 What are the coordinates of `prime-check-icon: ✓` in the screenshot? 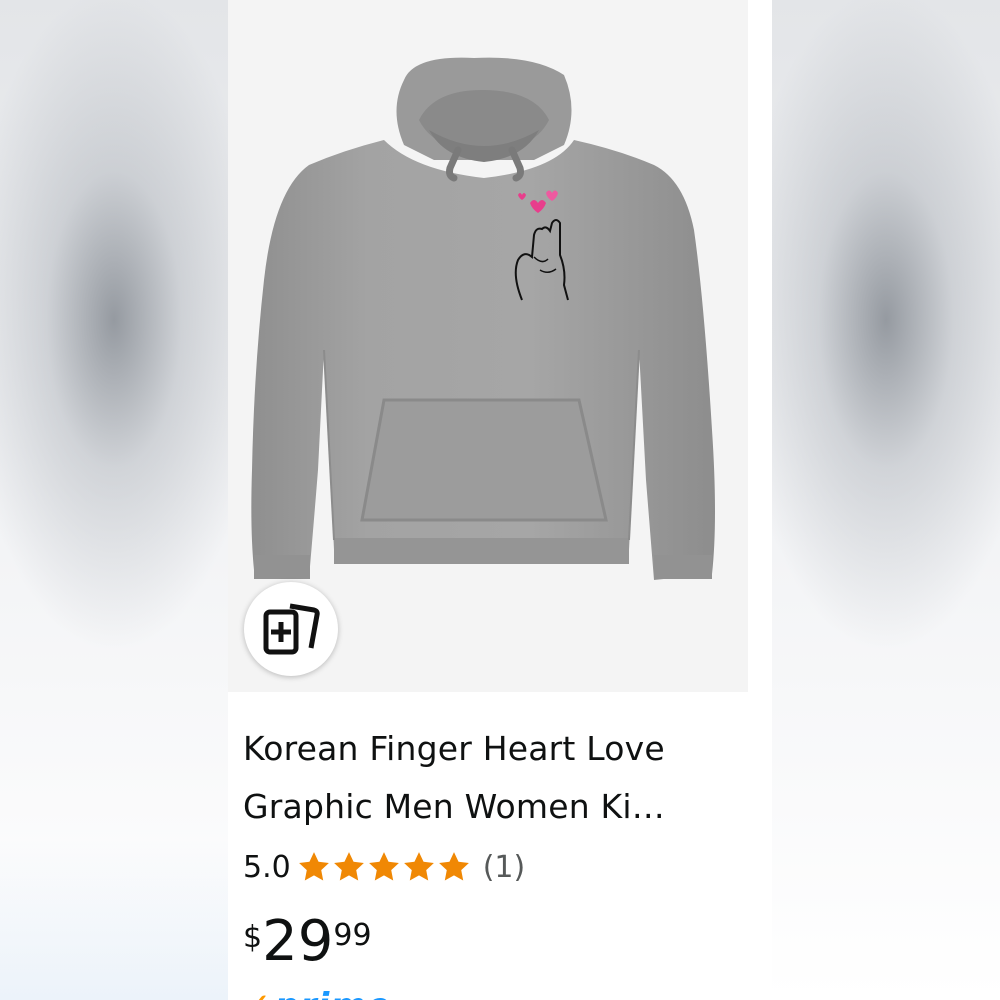 It's located at (258, 993).